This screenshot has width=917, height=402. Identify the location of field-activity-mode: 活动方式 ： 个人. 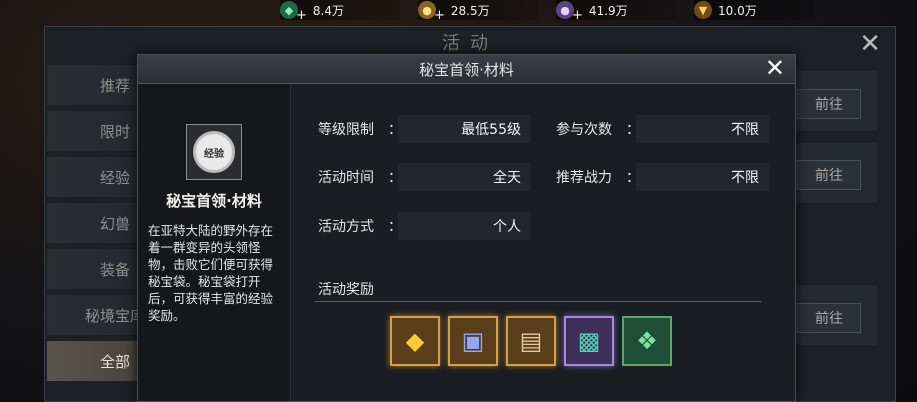
(424, 226).